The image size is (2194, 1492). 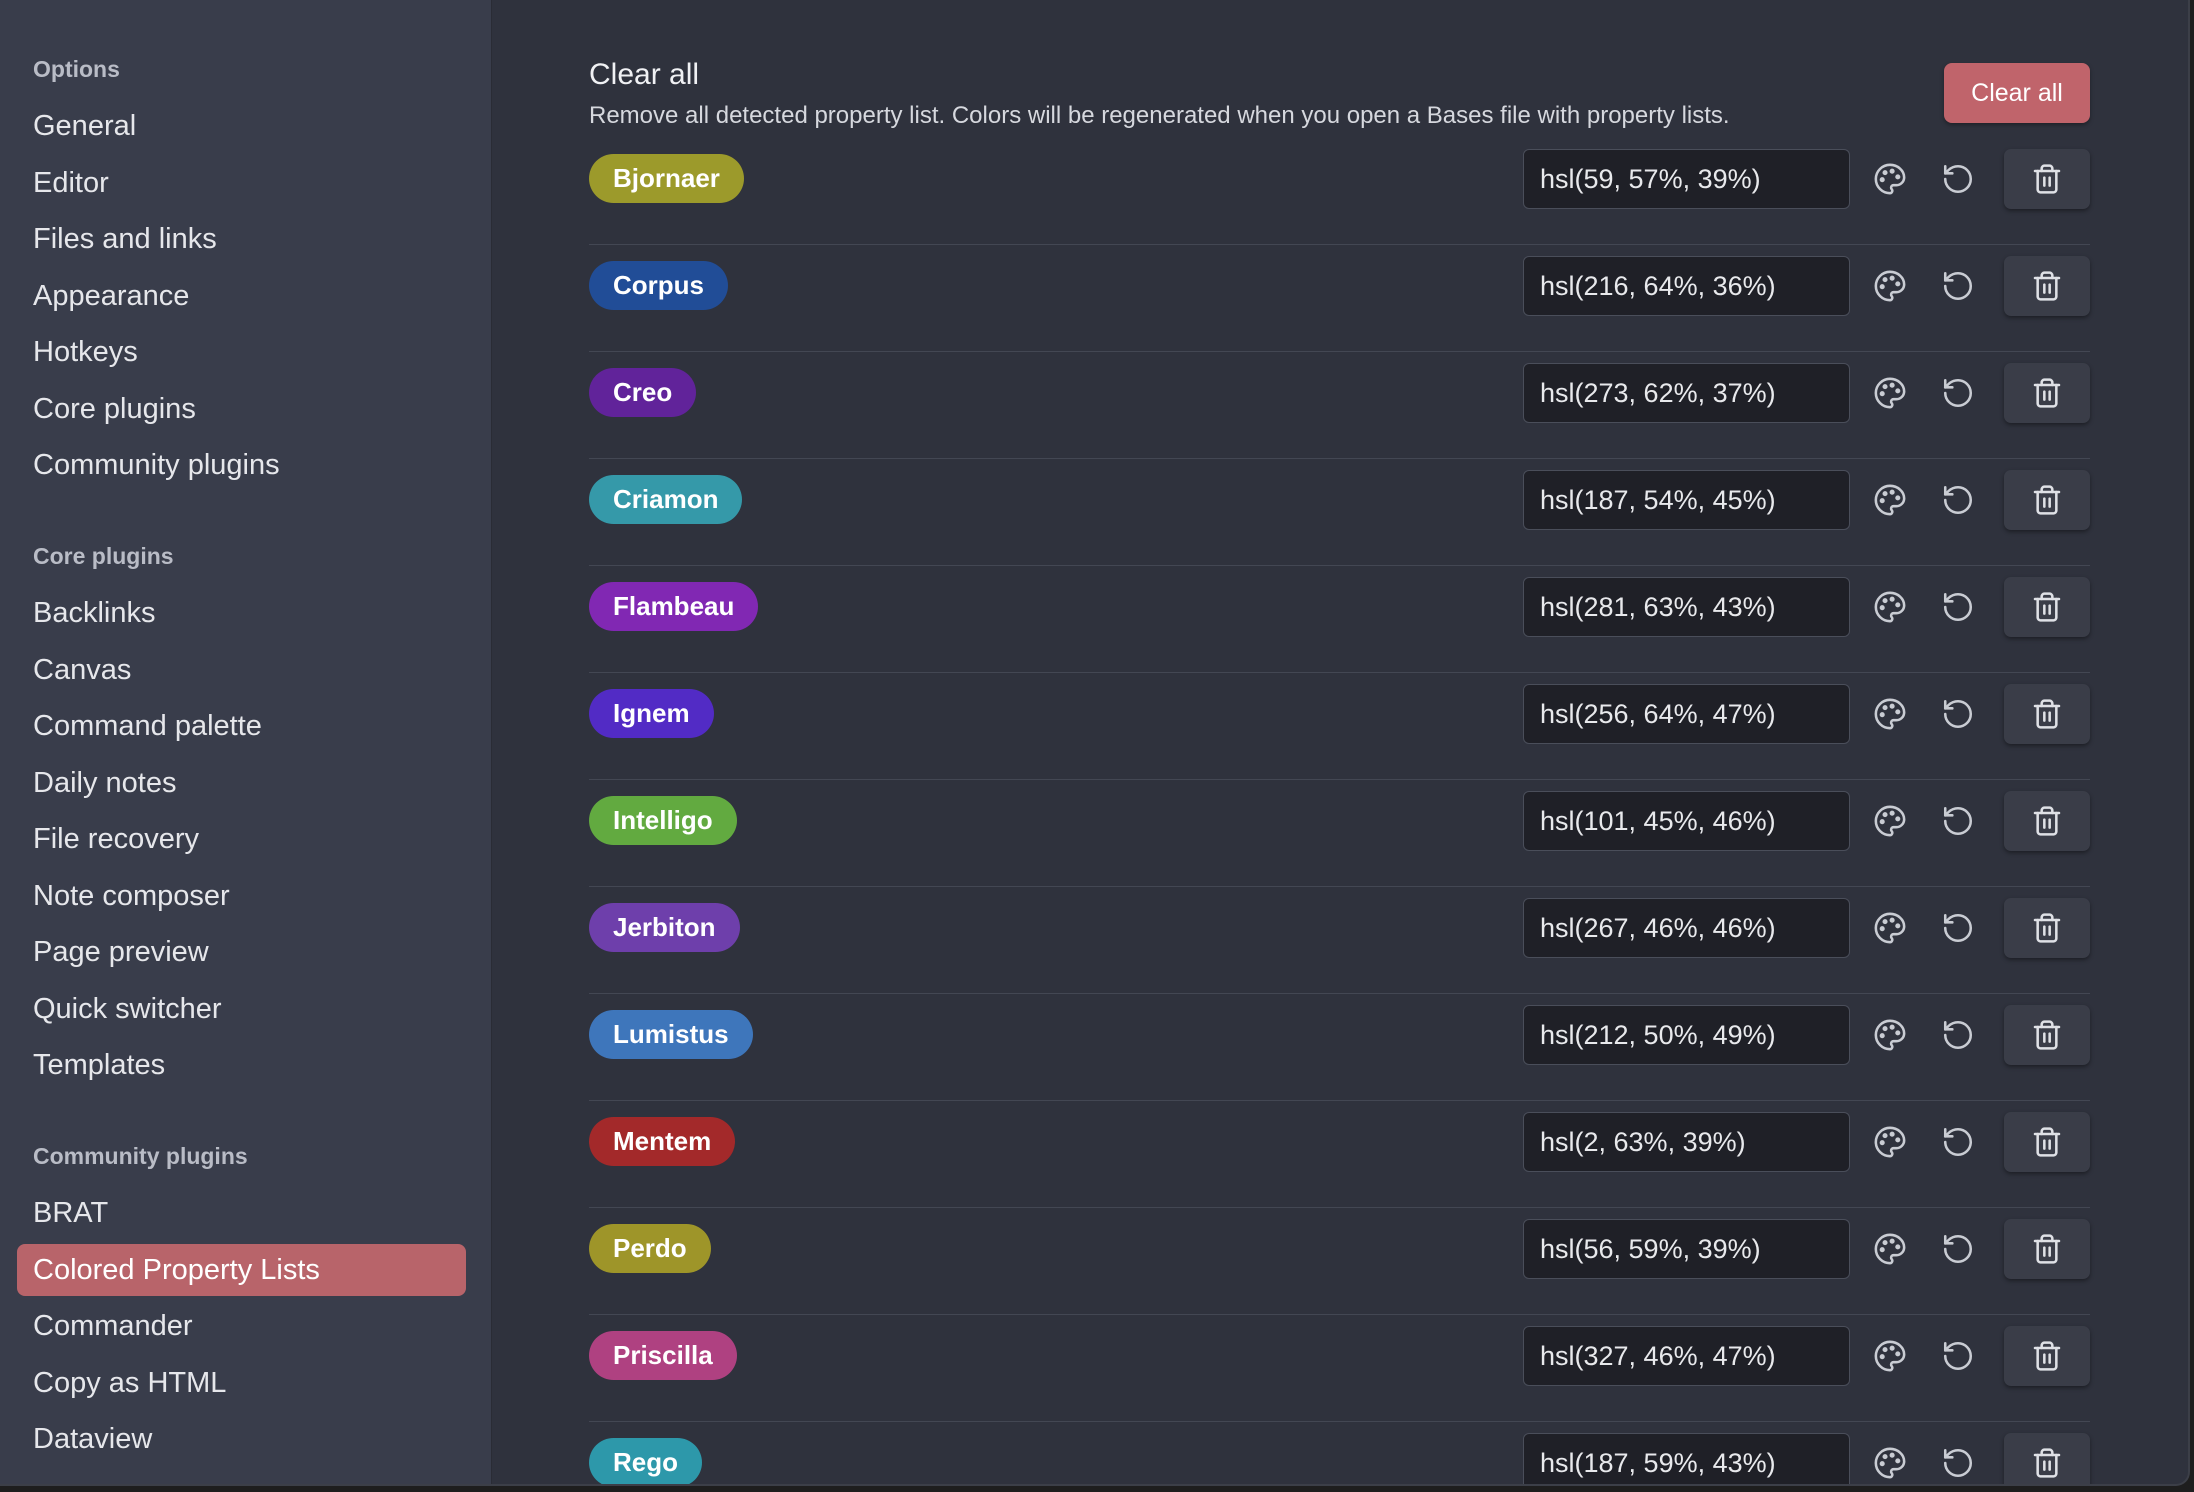 What do you see at coordinates (241, 1326) in the screenshot?
I see `sidebar-item-commander: Commander` at bounding box center [241, 1326].